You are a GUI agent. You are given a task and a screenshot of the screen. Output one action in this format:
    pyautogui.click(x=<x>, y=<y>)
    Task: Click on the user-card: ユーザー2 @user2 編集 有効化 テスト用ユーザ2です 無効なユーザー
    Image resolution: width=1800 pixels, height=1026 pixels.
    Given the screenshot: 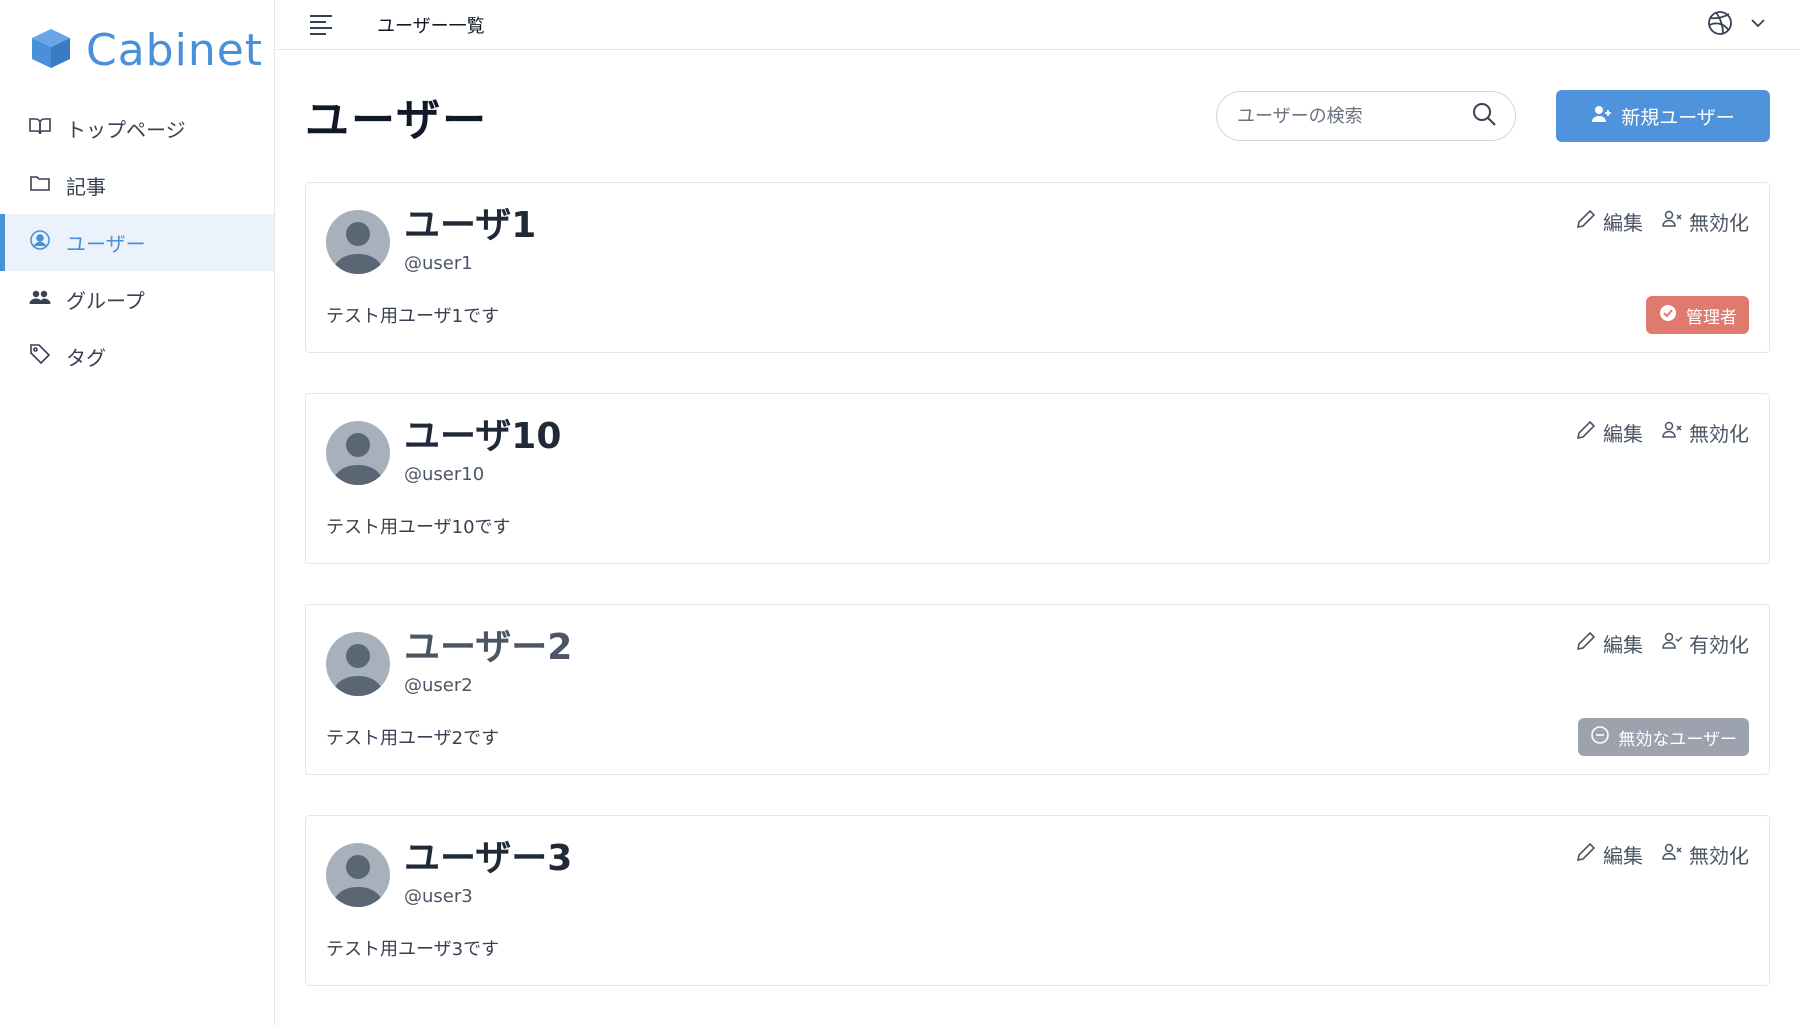 What is the action you would take?
    pyautogui.click(x=1037, y=689)
    